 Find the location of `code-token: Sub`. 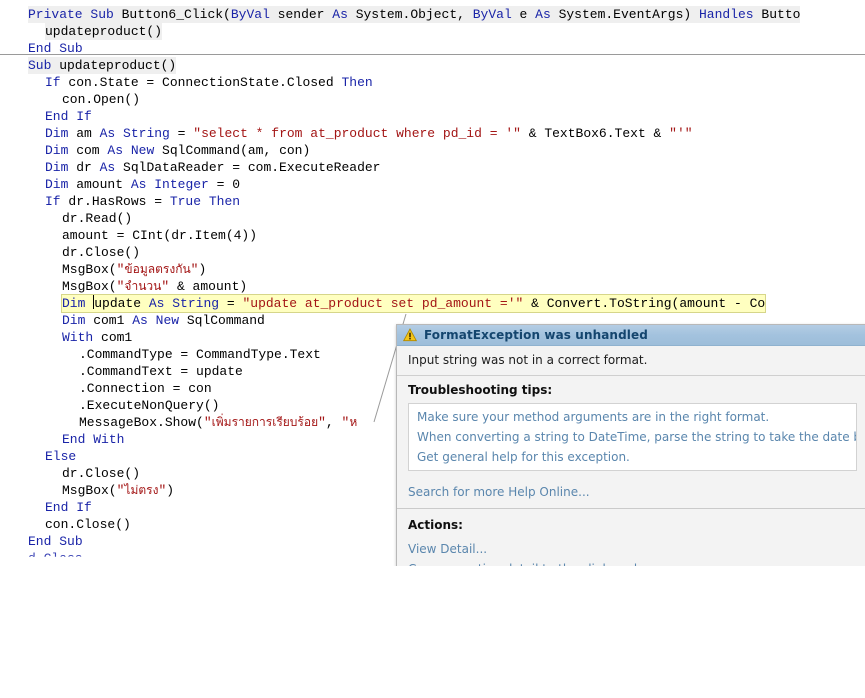

code-token: Sub is located at coordinates (40, 65).